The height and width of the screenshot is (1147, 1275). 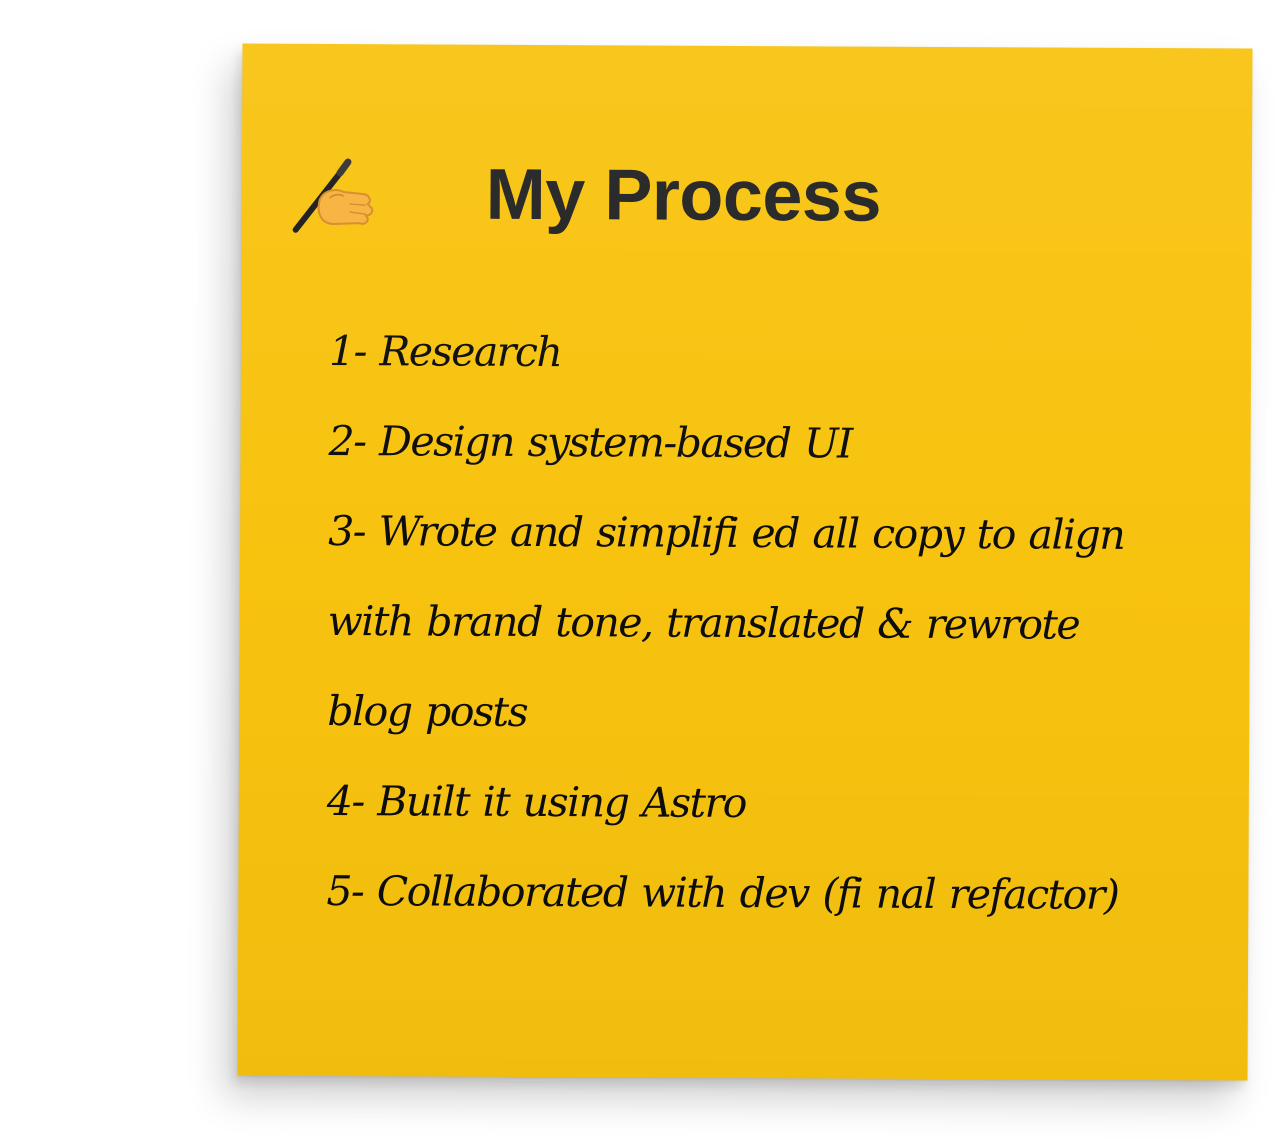 I want to click on writing-hand-icon, so click(x=333, y=194).